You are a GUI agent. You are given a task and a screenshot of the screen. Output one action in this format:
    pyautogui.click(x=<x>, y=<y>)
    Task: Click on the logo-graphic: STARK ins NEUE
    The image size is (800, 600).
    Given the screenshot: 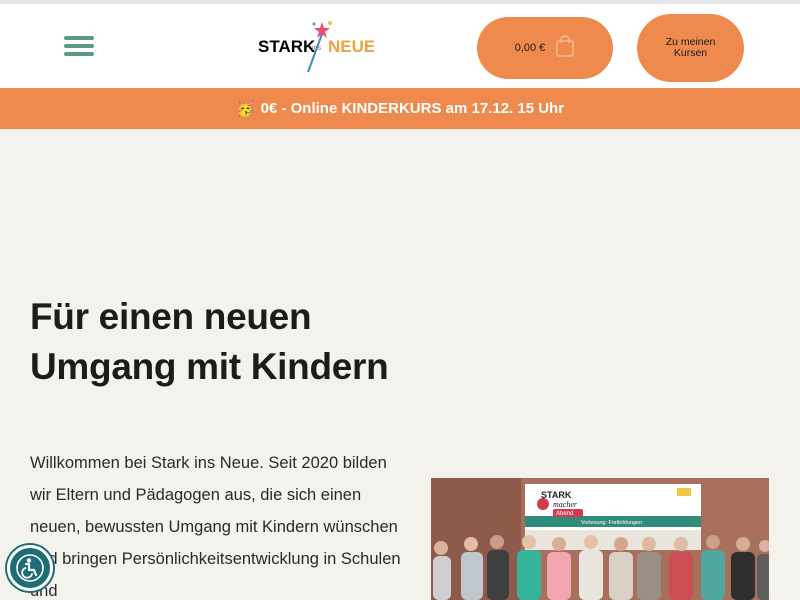 What is the action you would take?
    pyautogui.click(x=316, y=47)
    